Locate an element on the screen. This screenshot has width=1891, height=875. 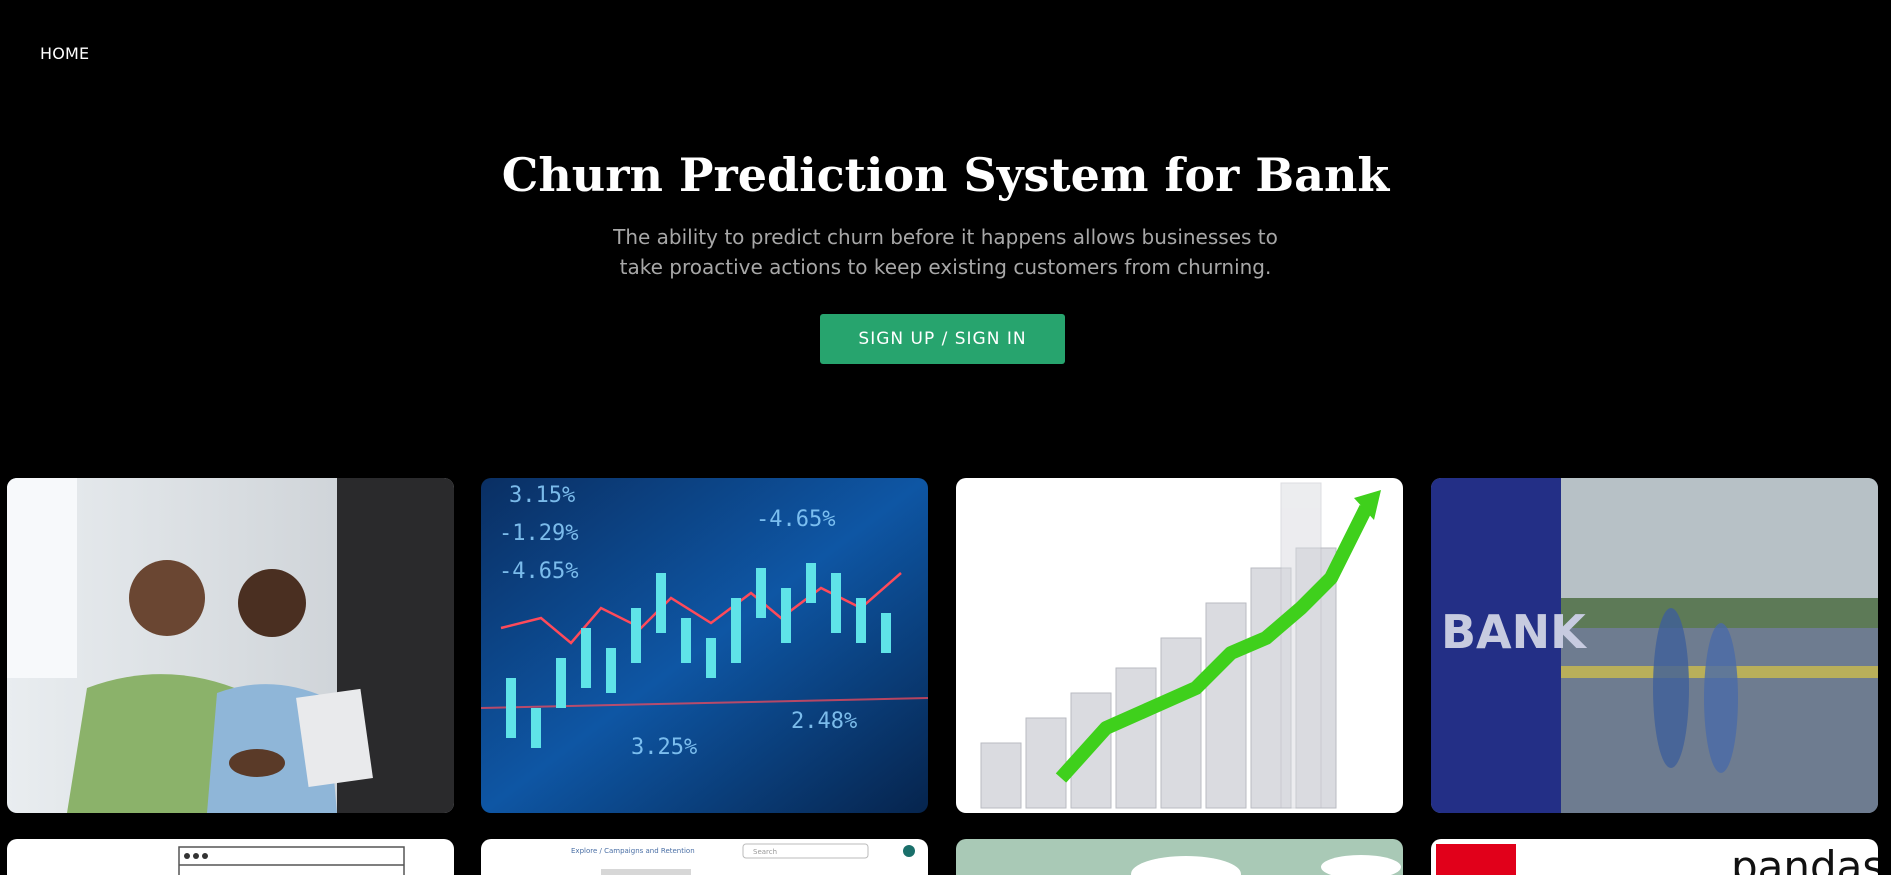
pandas-text: pandas is located at coordinates (1804, 858).